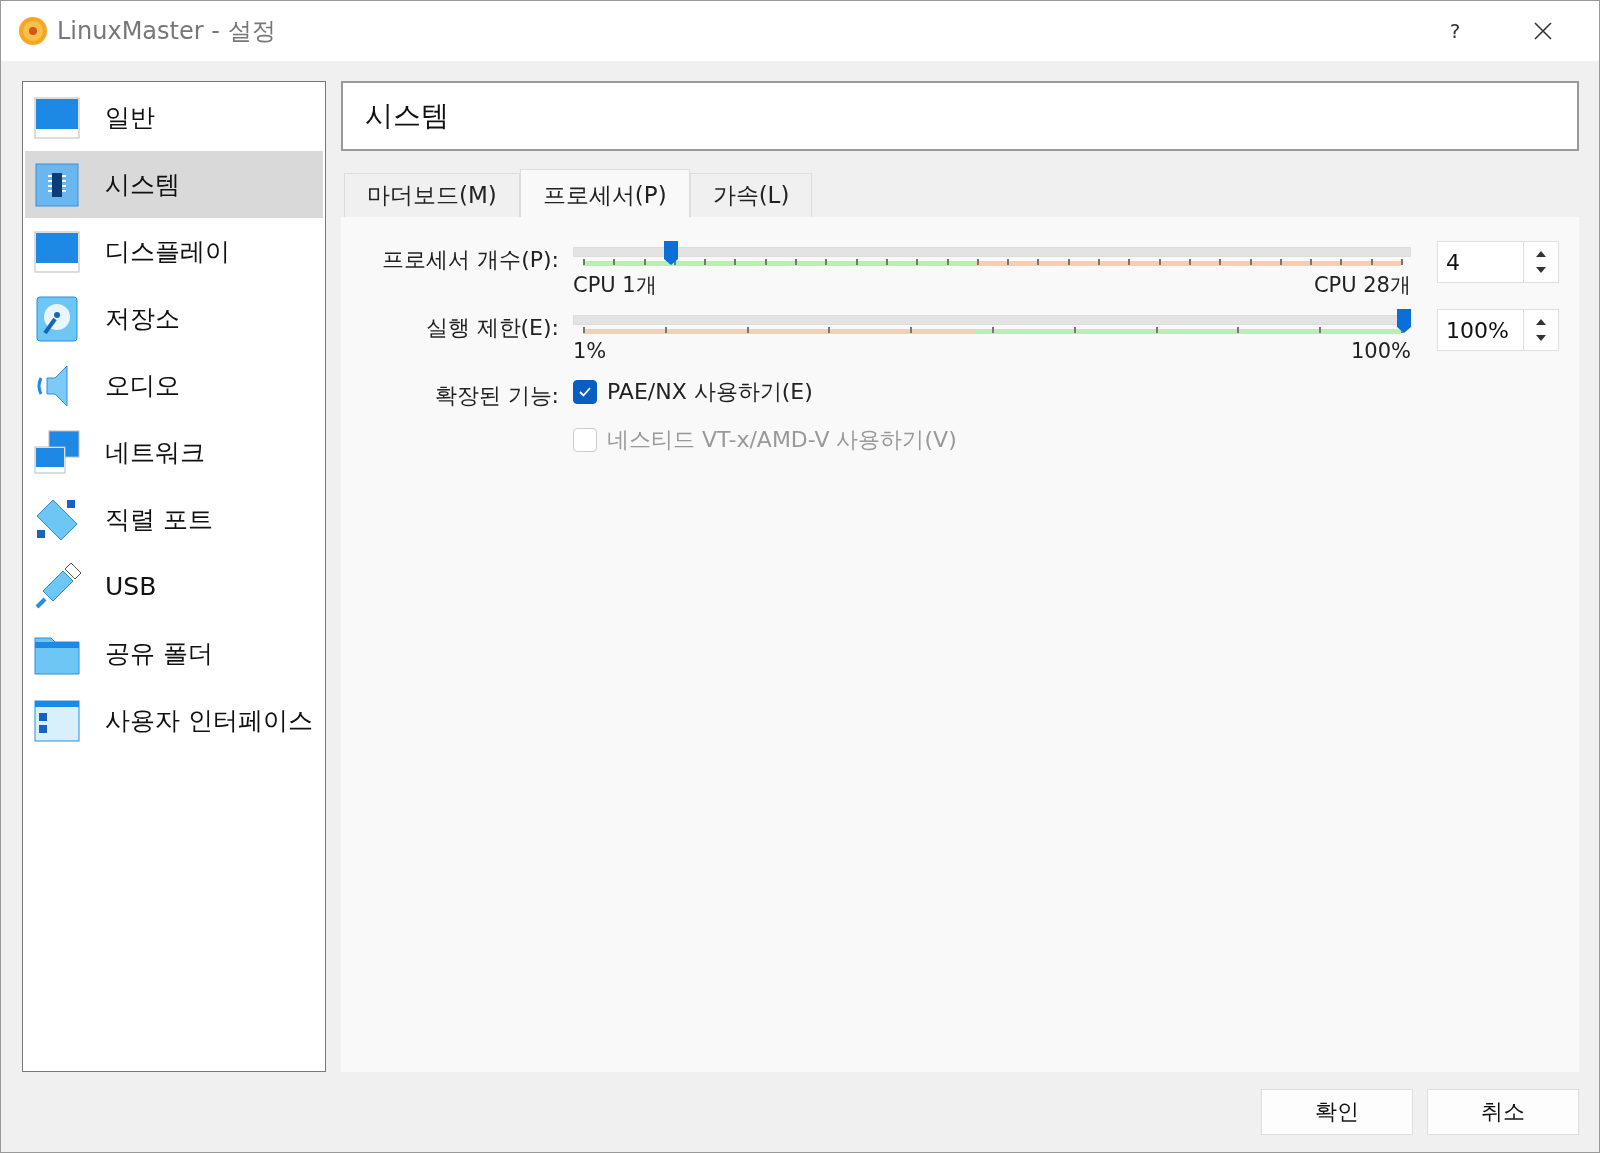  Describe the element at coordinates (174, 452) in the screenshot. I see `sidebar-item: 네트워크` at that location.